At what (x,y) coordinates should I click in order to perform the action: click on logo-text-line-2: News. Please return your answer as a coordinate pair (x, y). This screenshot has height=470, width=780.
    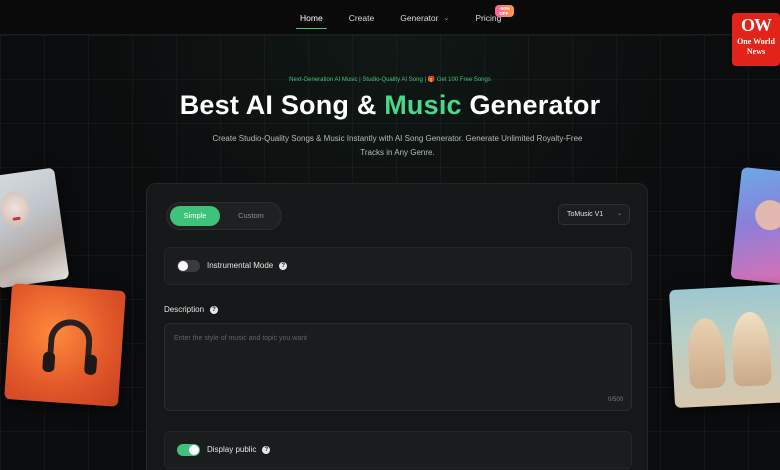
    Looking at the image, I should click on (756, 51).